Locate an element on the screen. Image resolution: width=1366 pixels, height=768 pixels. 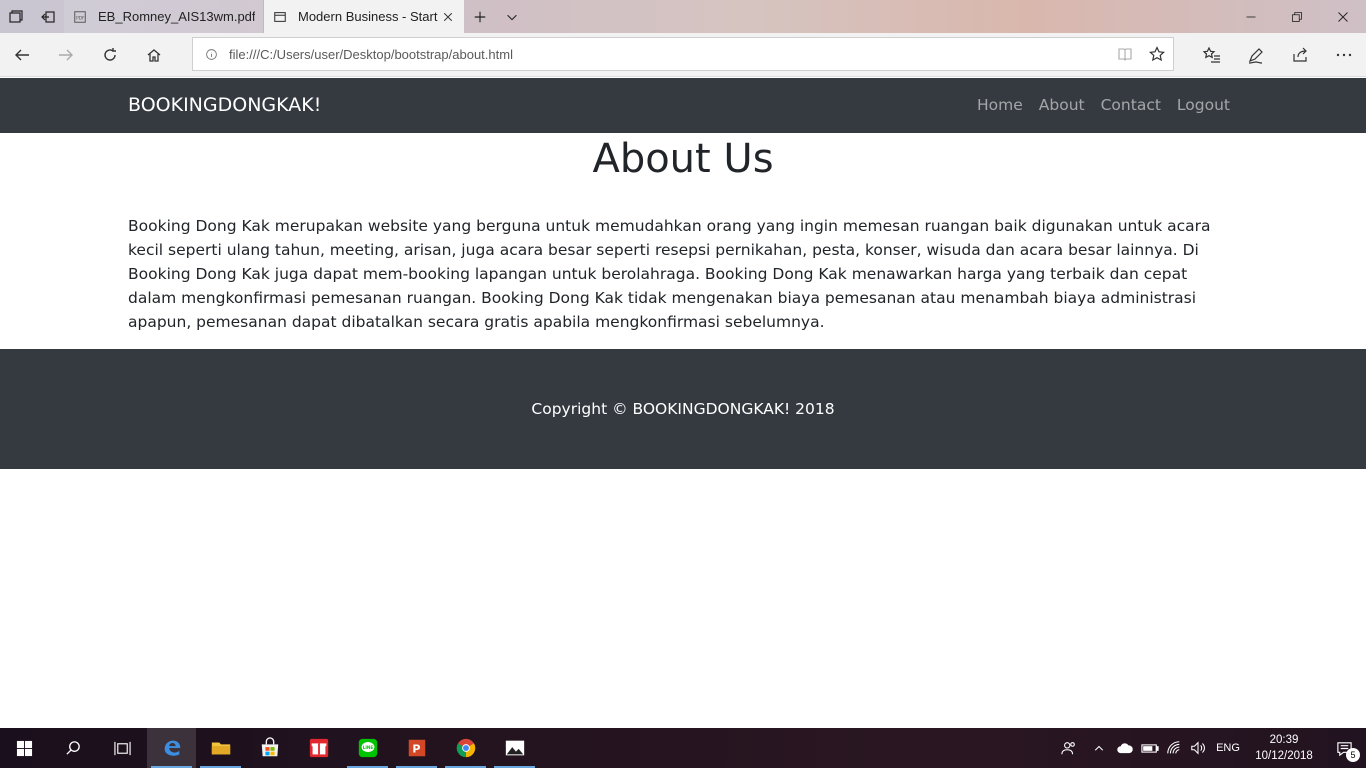
language-indicator: ENG is located at coordinates (1228, 748).